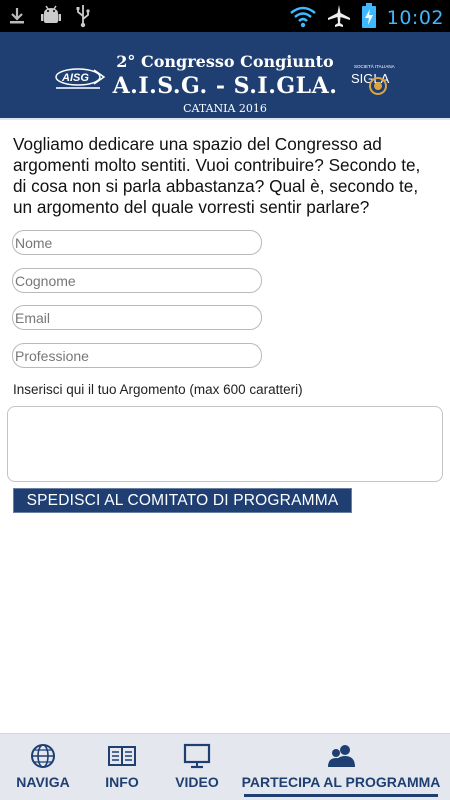 This screenshot has height=800, width=450. I want to click on bottom-nav: NAVIGA INFO VIDEO PARTECIPA AL PROGRAMMA, so click(225, 766).